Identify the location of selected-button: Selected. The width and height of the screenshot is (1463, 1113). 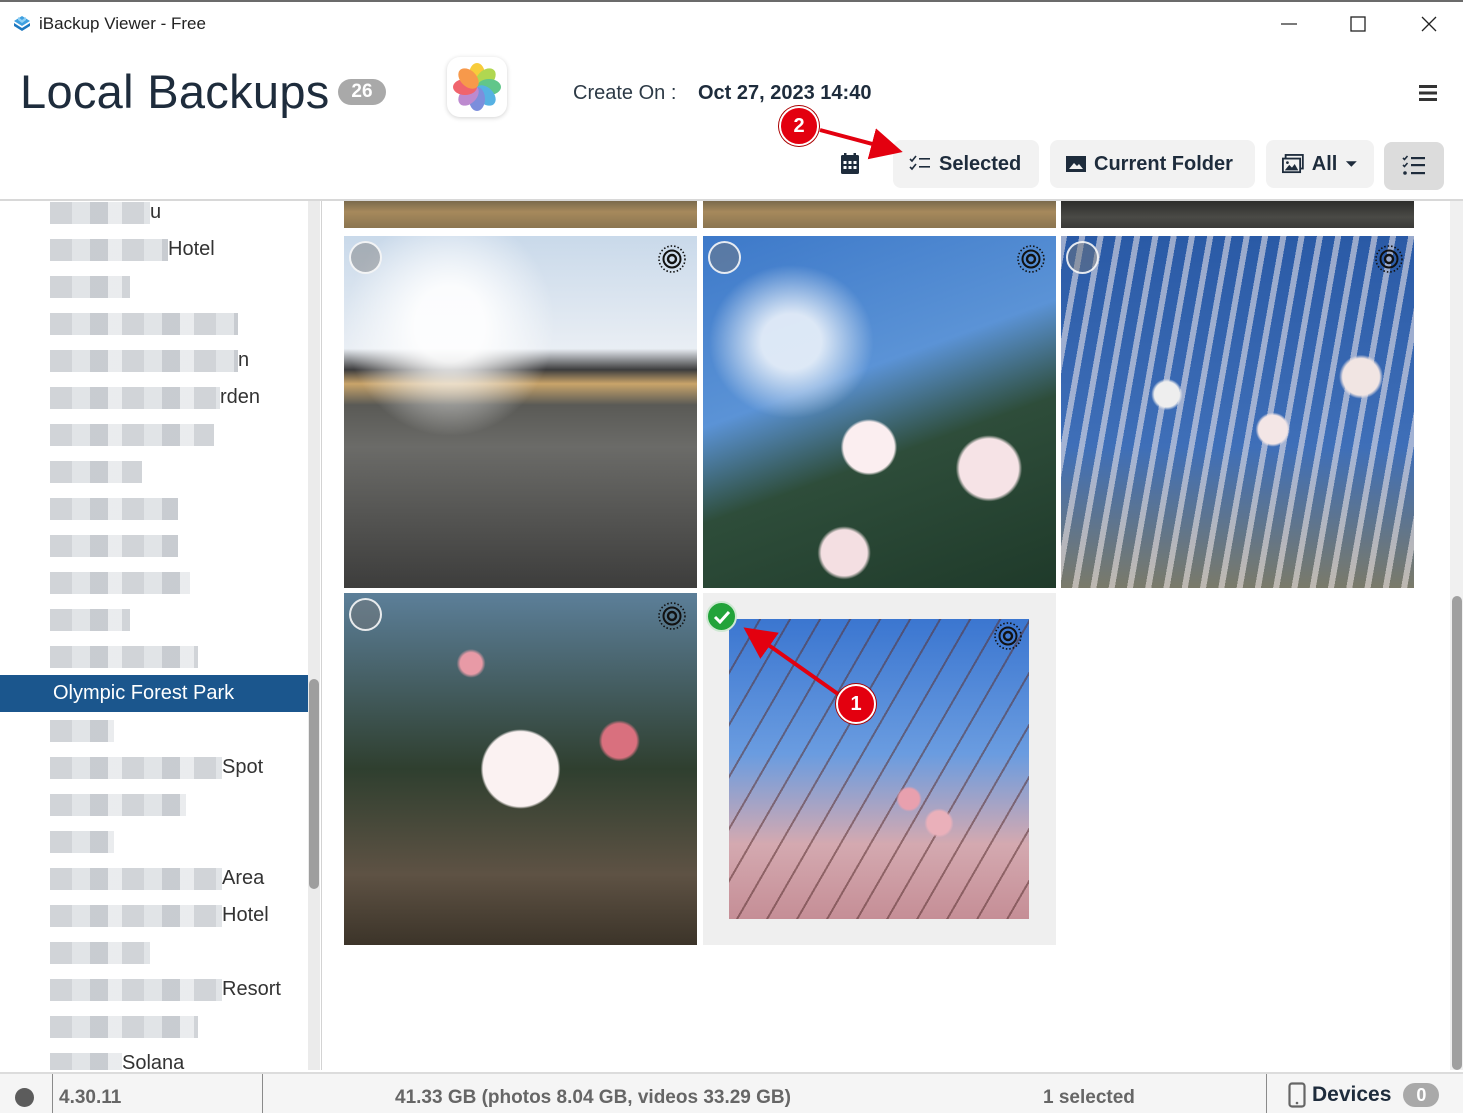
(966, 164).